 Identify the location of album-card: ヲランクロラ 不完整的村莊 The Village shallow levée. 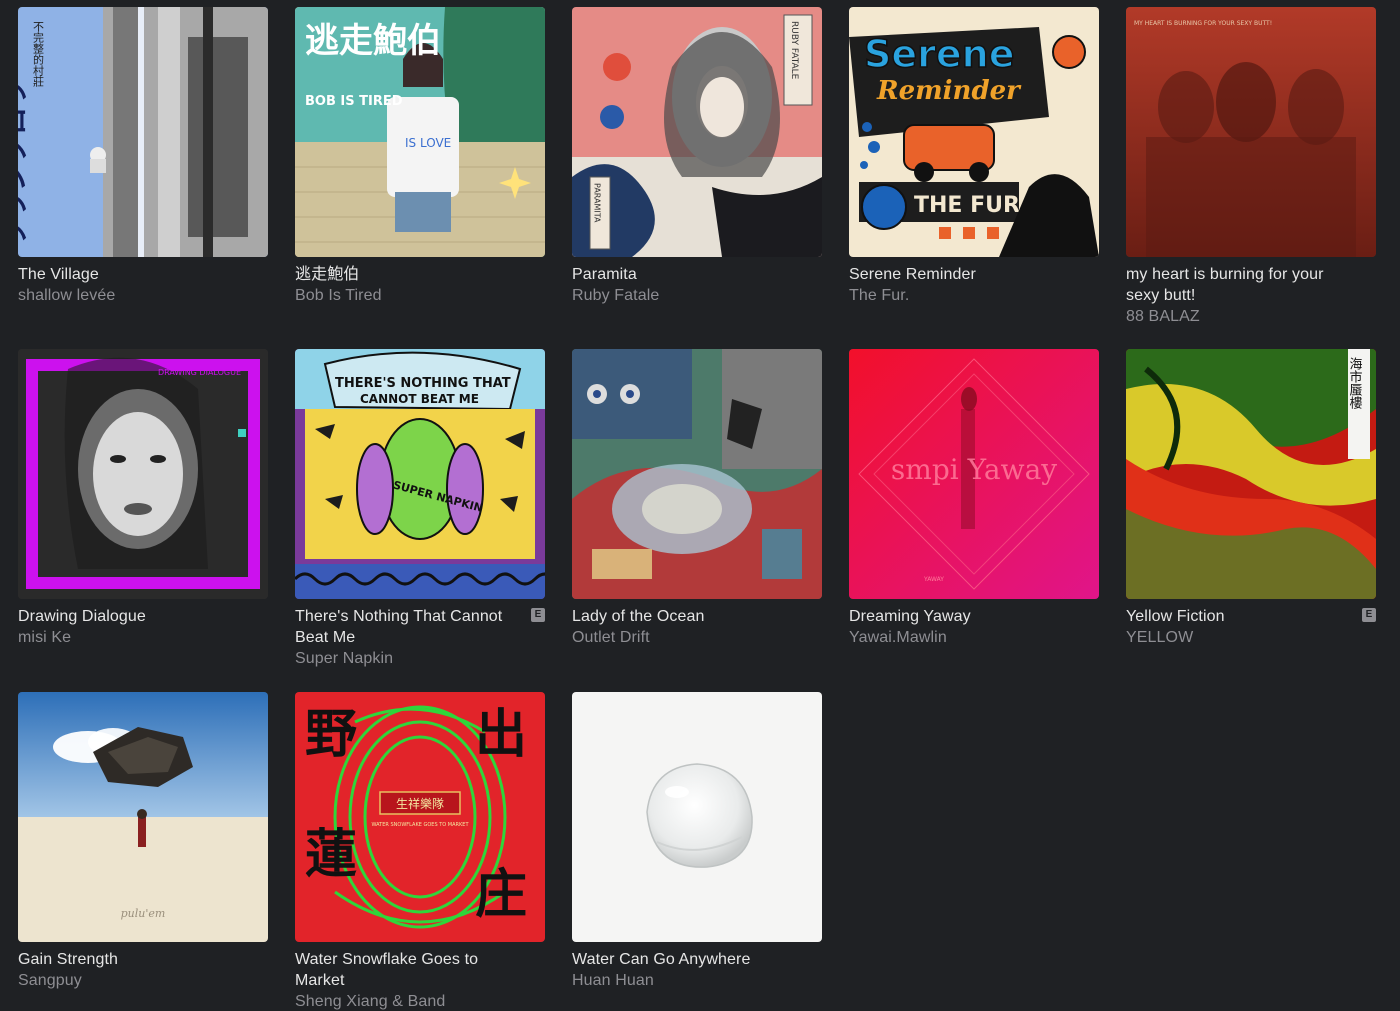
(143, 156).